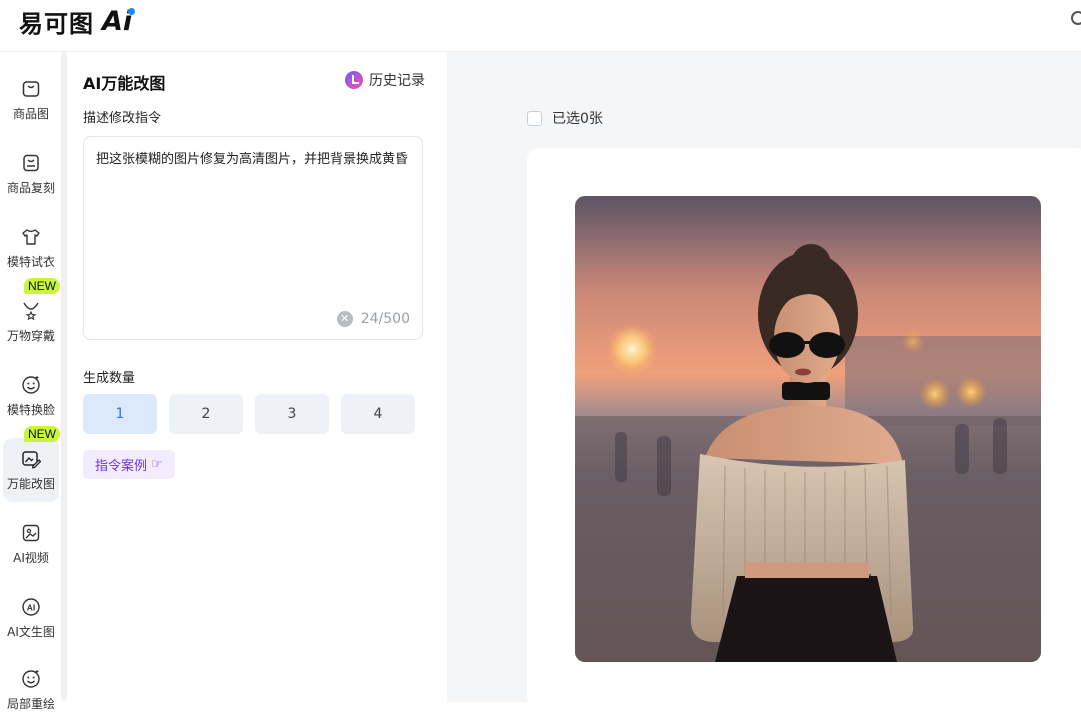 The width and height of the screenshot is (1081, 722). What do you see at coordinates (132, 11) in the screenshot?
I see `logo-ai-dot` at bounding box center [132, 11].